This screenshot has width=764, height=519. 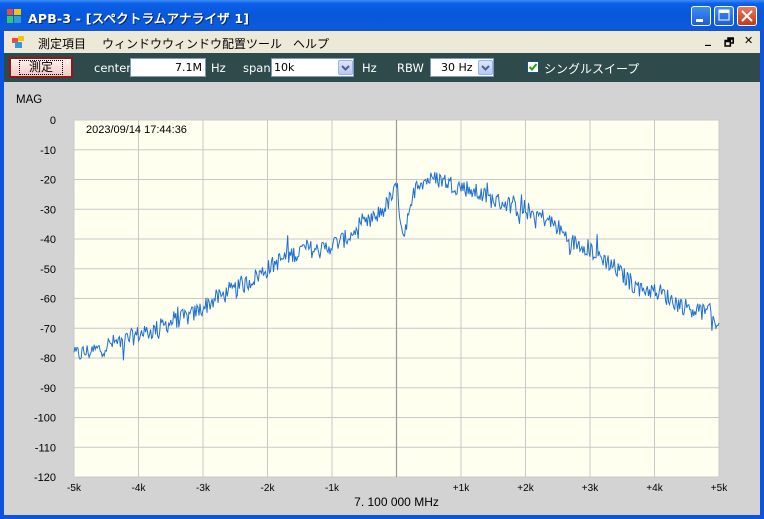 What do you see at coordinates (48, 270) in the screenshot?
I see `y-tick-label: -50` at bounding box center [48, 270].